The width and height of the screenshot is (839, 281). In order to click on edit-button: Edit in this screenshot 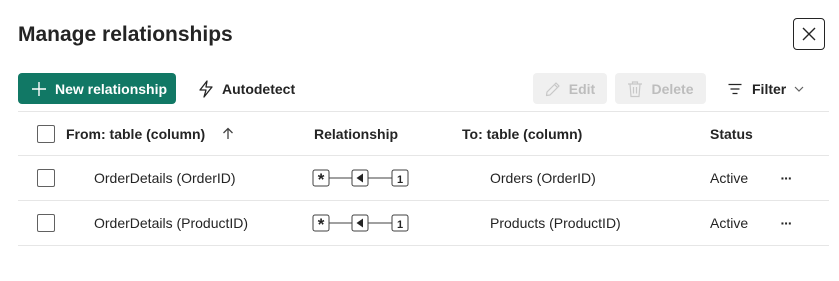, I will do `click(570, 88)`.